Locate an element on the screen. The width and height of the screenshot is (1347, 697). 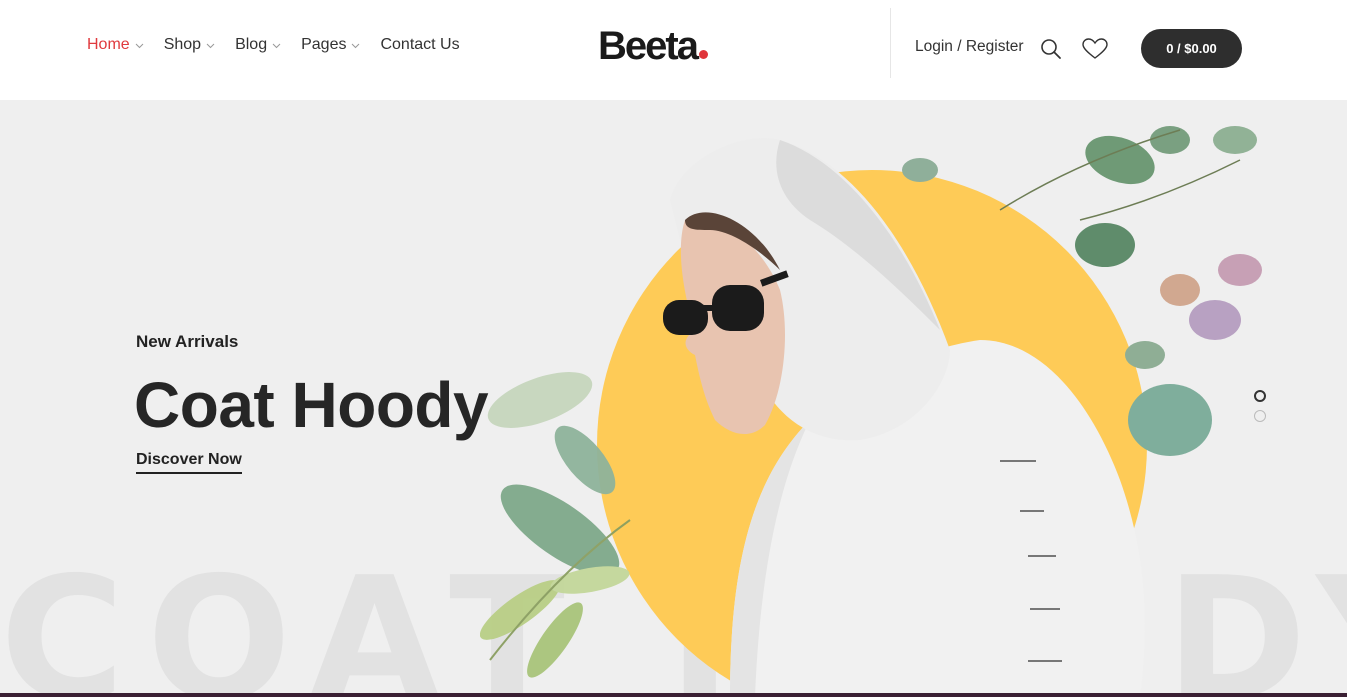
nav-item-label: Contact Us is located at coordinates (420, 44).